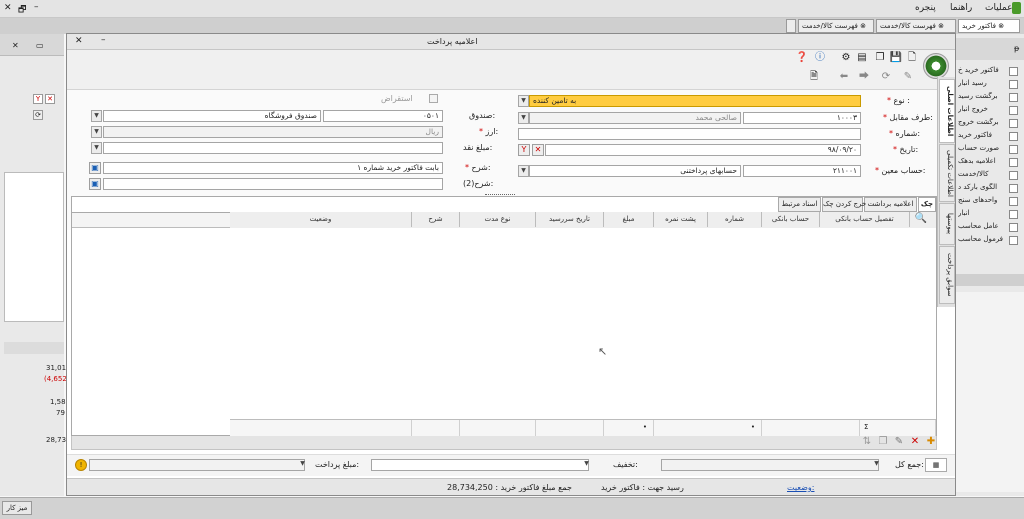  I want to click on tab-main-info: اطلاعات اصلی, so click(947, 111).